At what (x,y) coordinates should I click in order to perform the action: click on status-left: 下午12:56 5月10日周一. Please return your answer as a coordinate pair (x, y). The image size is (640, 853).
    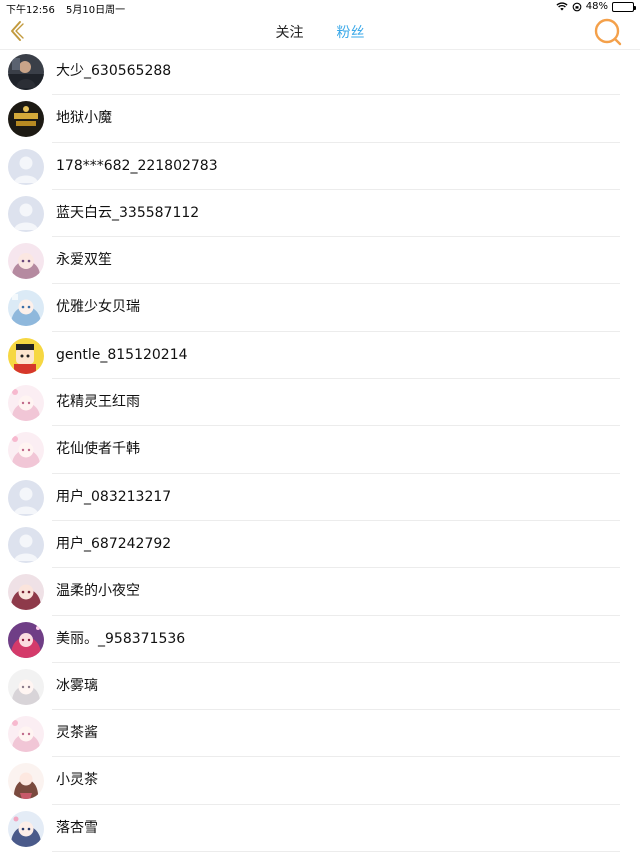
    Looking at the image, I should click on (65, 8).